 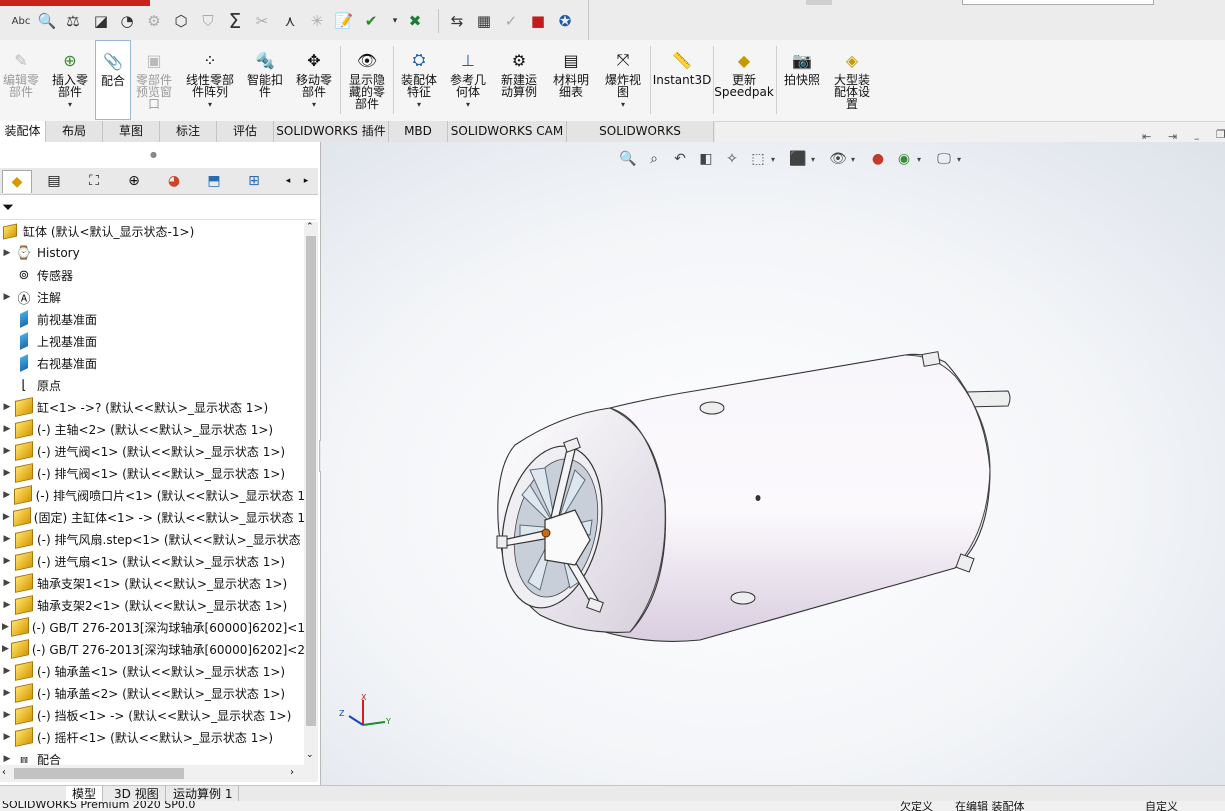 I want to click on mirror-parts-icon: ⇆, so click(x=457, y=21).